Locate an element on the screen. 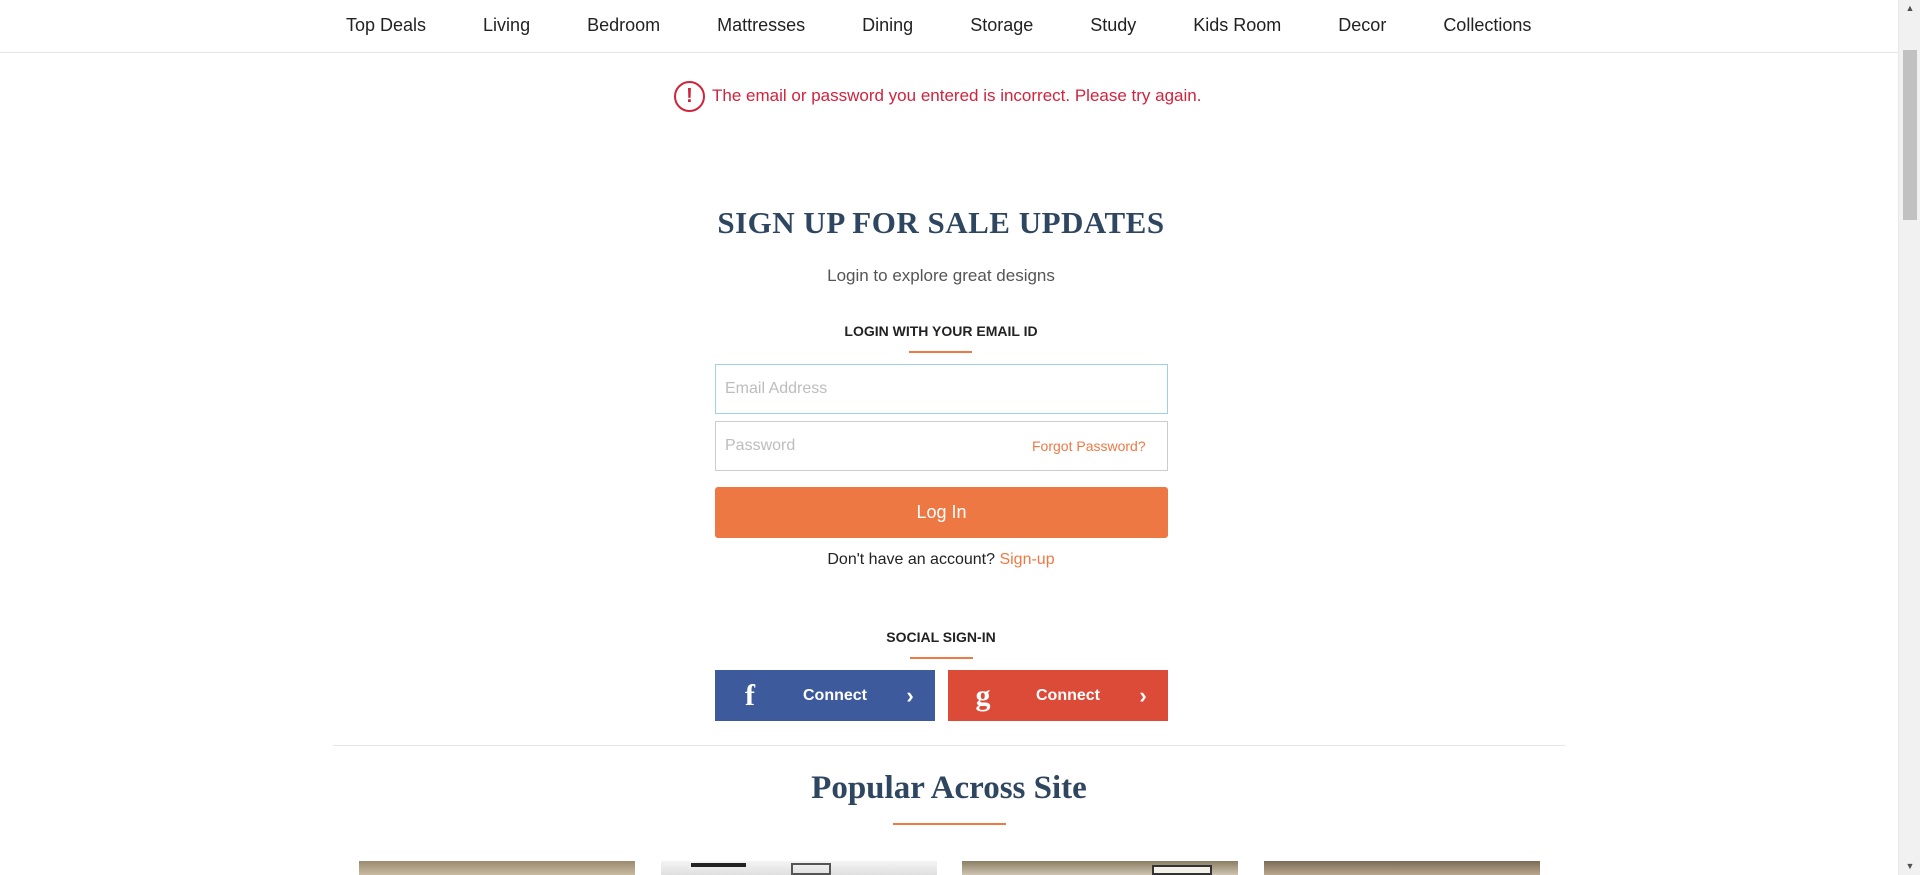 The width and height of the screenshot is (1920, 875). section-divider is located at coordinates (949, 745).